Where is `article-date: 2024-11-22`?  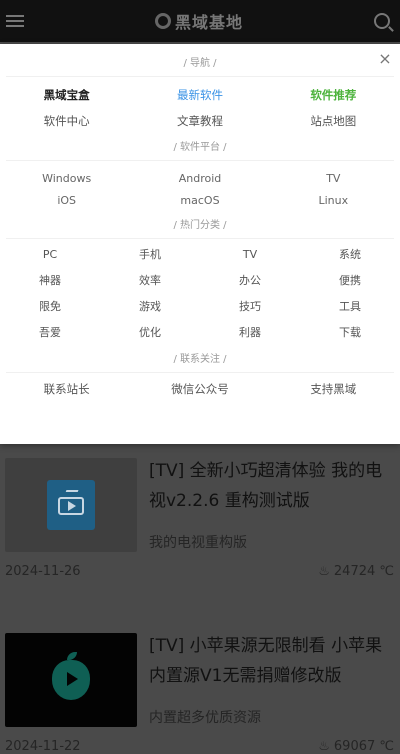 article-date: 2024-11-22 is located at coordinates (43, 746).